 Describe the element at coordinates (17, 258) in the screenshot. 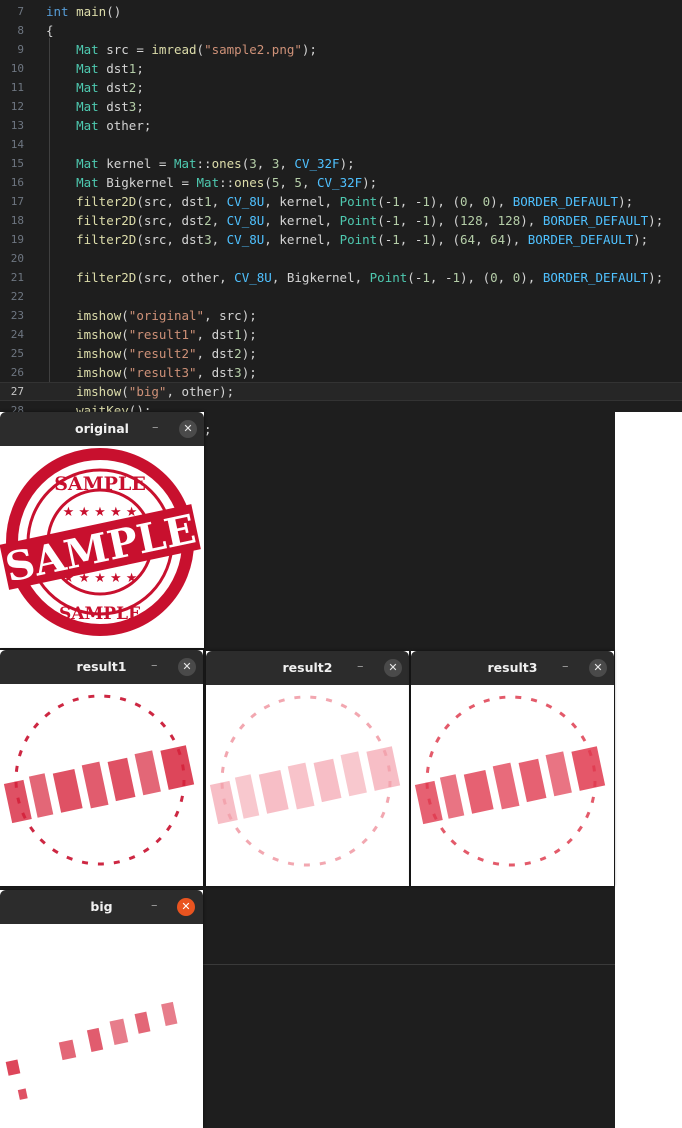

I see `line-number: 20` at that location.